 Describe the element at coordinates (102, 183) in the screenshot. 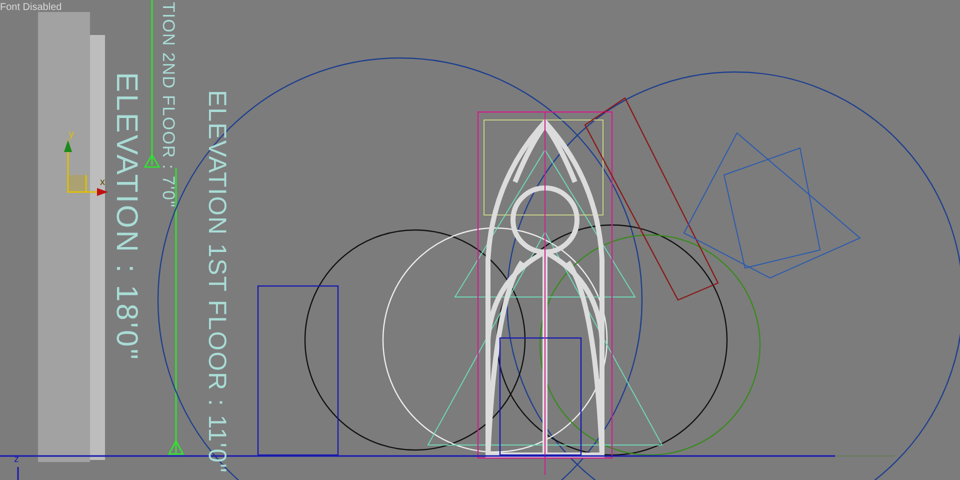

I see `axis-label: x` at that location.